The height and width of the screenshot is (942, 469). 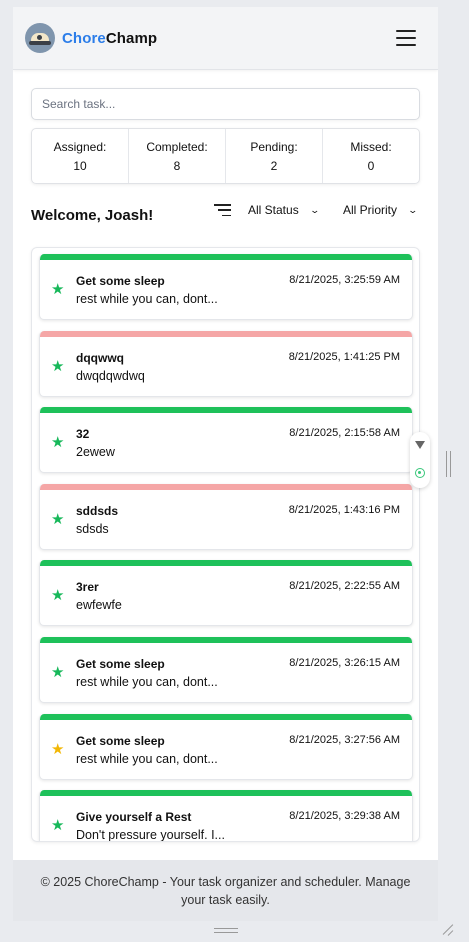 What do you see at coordinates (40, 38) in the screenshot?
I see `hat-avatar-icon` at bounding box center [40, 38].